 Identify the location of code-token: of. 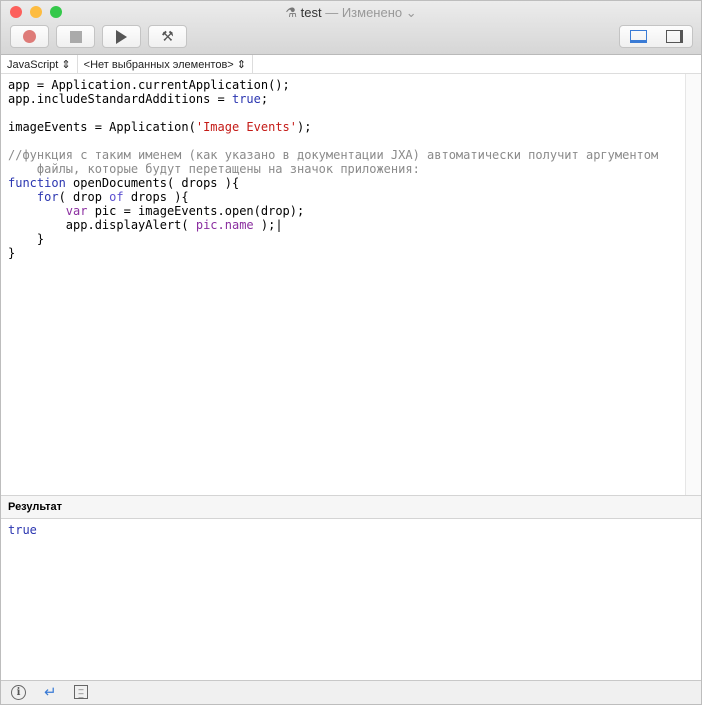
(116, 197).